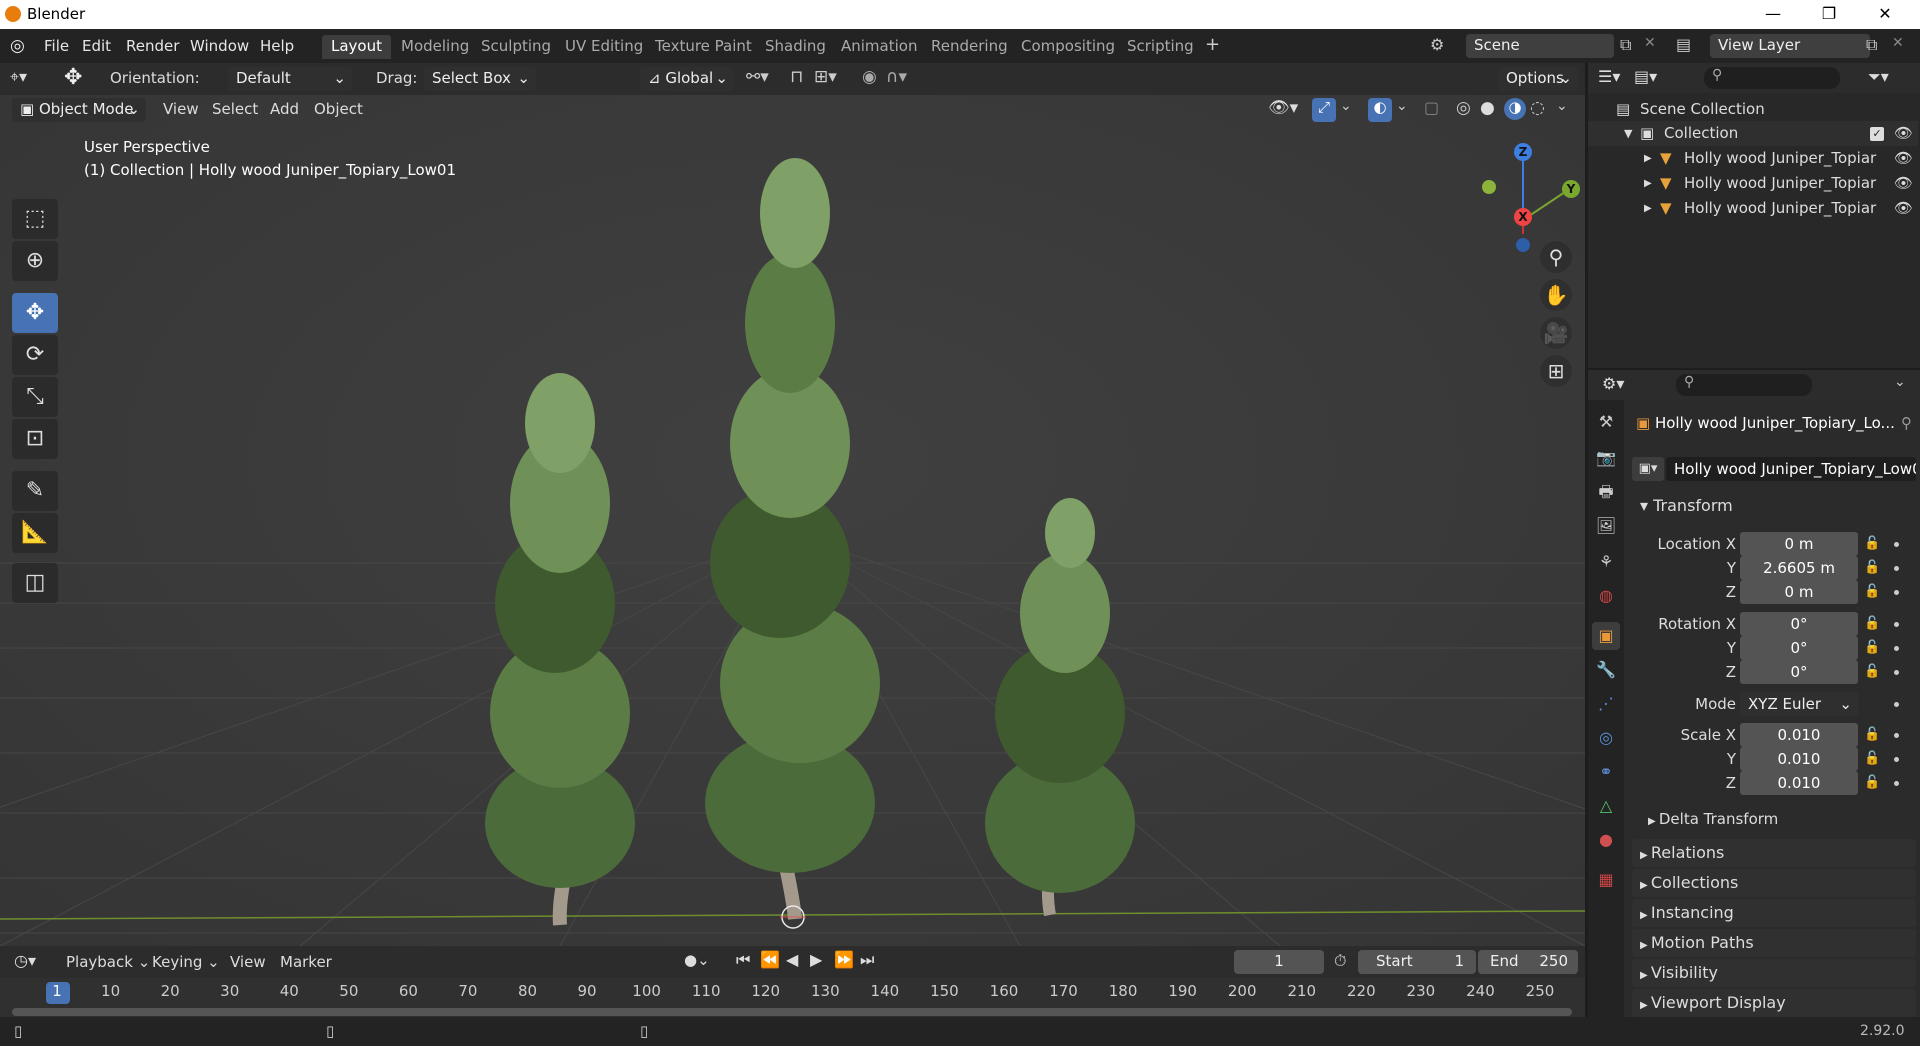  I want to click on annotate-tool-icon: ✎, so click(35, 491).